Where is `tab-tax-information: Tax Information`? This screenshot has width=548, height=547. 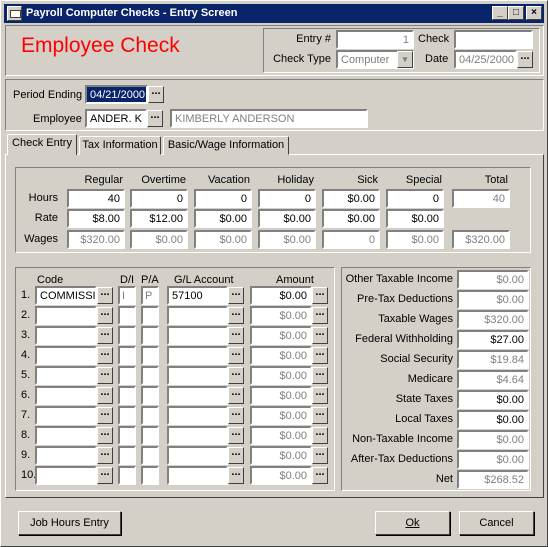 tab-tax-information: Tax Information is located at coordinates (120, 145).